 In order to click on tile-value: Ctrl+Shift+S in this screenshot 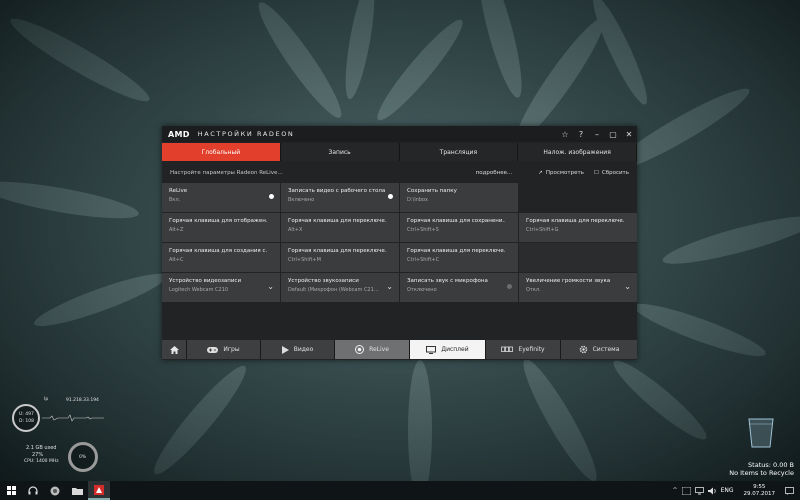, I will do `click(423, 230)`.